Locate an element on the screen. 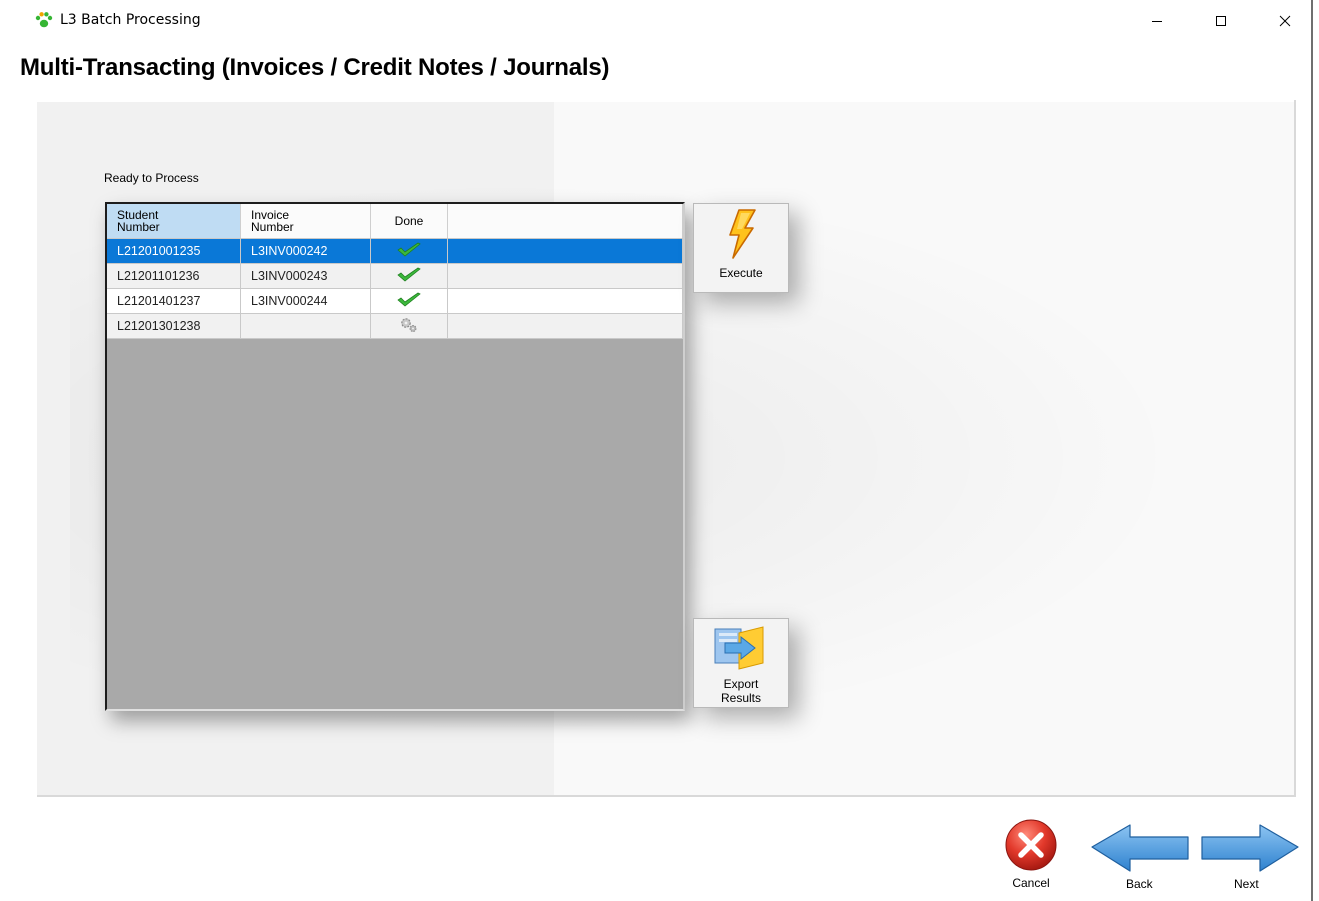 The width and height of the screenshot is (1319, 901). table-row: L21201401237 L3INV000244 is located at coordinates (395, 301).